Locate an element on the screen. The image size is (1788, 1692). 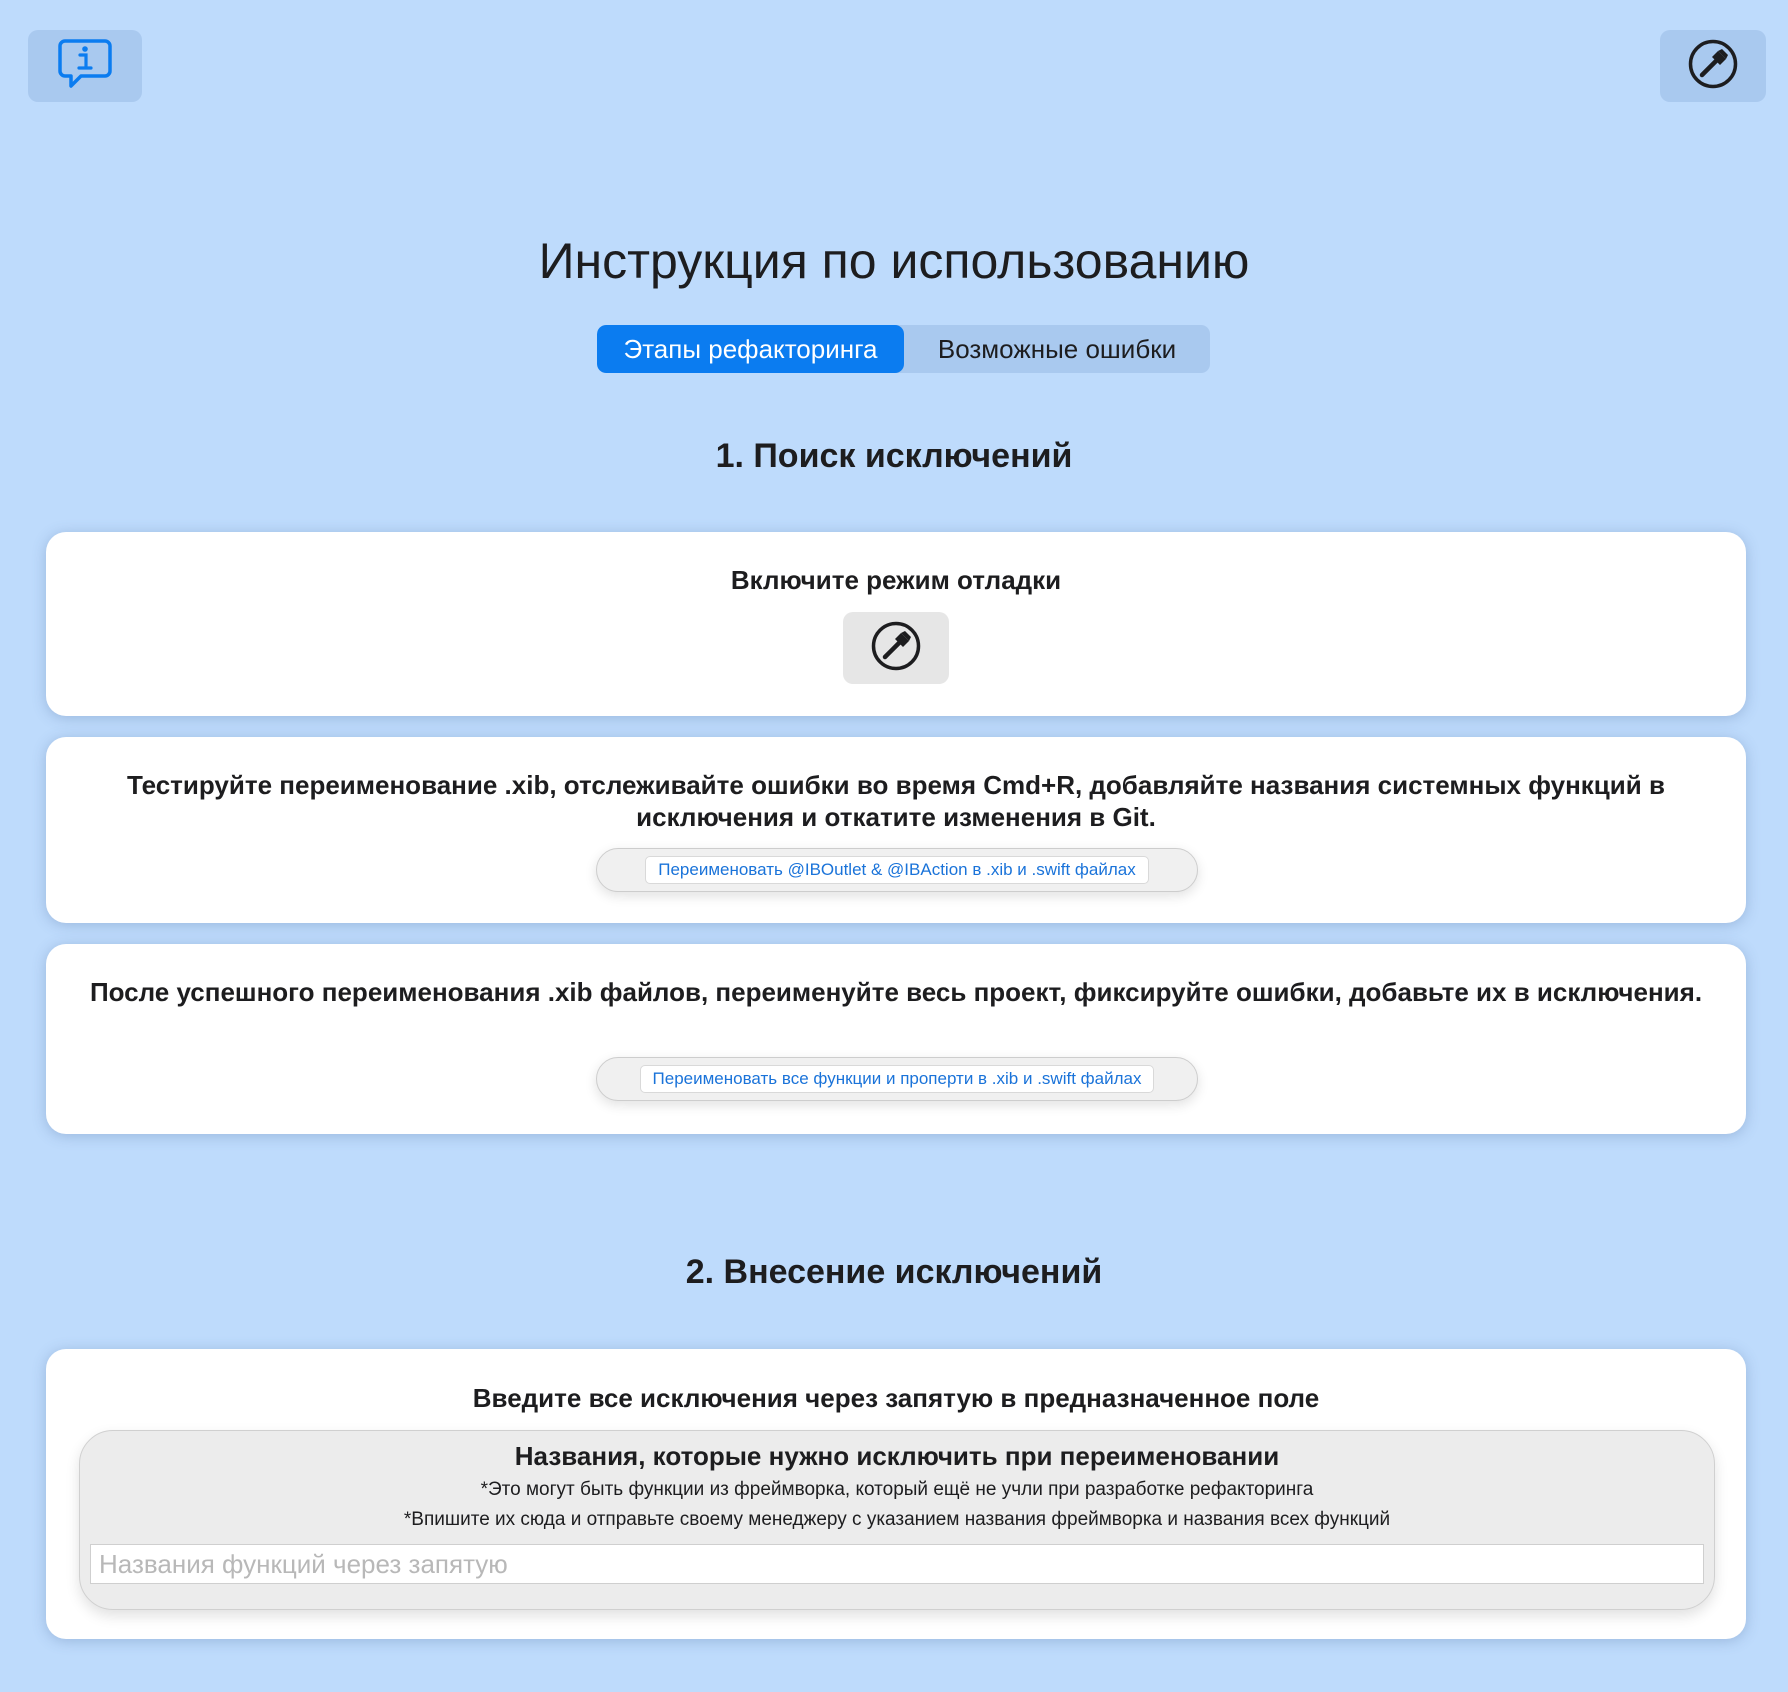
tab-refactoring-steps: Этапы рефакторинга is located at coordinates (750, 349).